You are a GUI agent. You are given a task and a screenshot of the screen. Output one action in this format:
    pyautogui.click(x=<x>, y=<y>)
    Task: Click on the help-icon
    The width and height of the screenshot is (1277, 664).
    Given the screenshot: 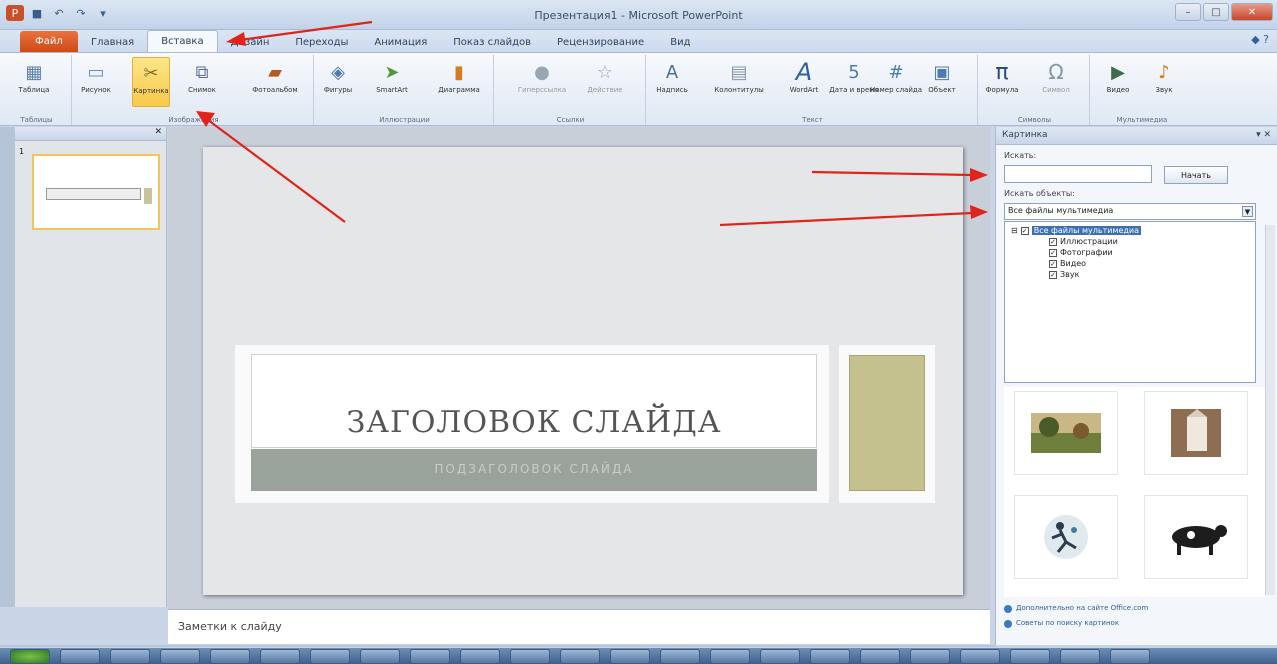 What is the action you would take?
    pyautogui.click(x=1008, y=623)
    